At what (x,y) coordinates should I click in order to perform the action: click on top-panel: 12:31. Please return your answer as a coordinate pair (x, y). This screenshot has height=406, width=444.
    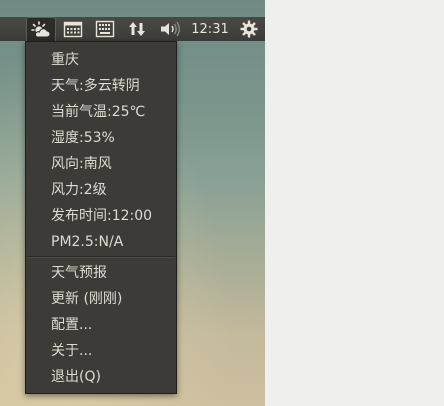
    Looking at the image, I should click on (132, 29).